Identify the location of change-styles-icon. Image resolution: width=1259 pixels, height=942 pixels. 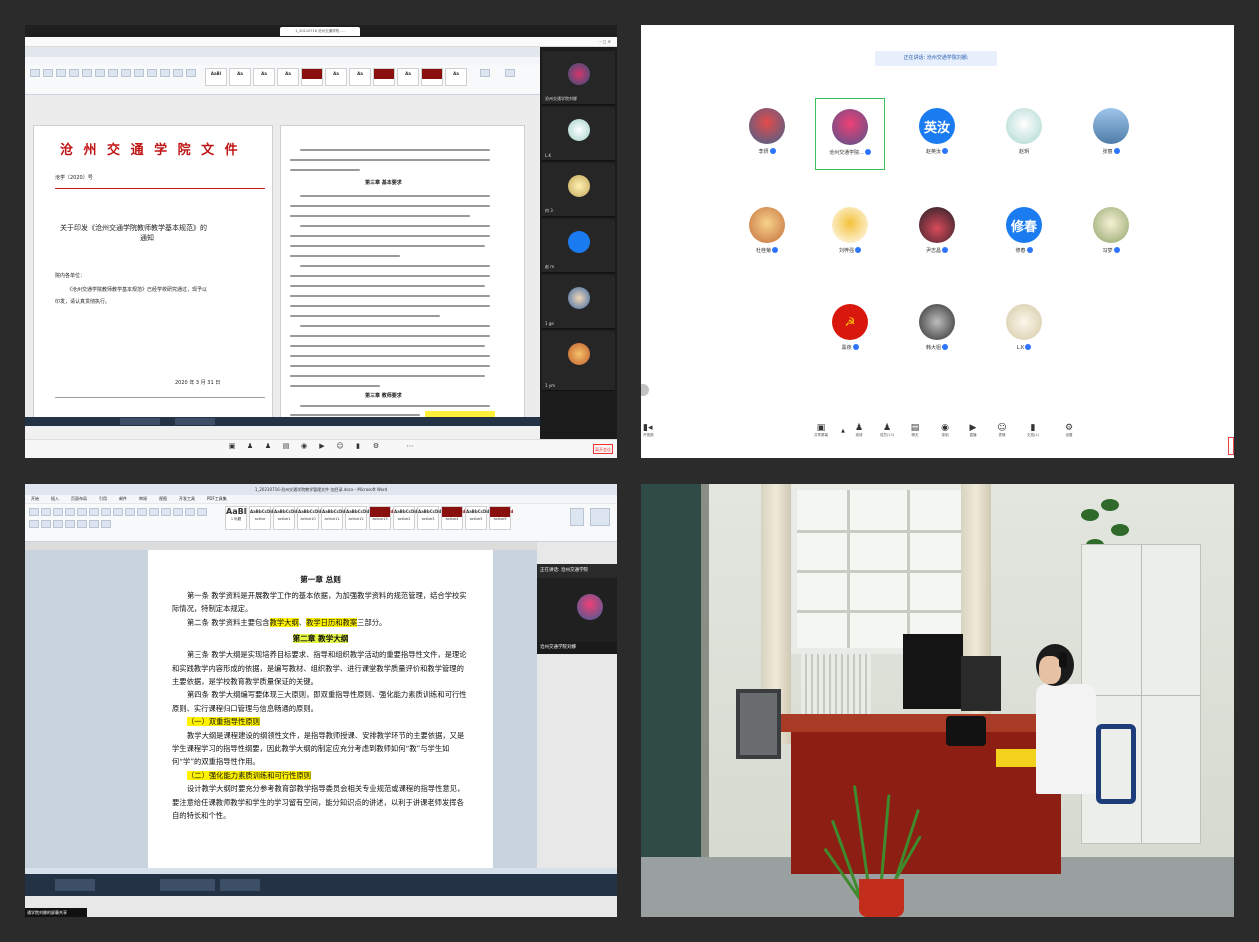
(577, 517).